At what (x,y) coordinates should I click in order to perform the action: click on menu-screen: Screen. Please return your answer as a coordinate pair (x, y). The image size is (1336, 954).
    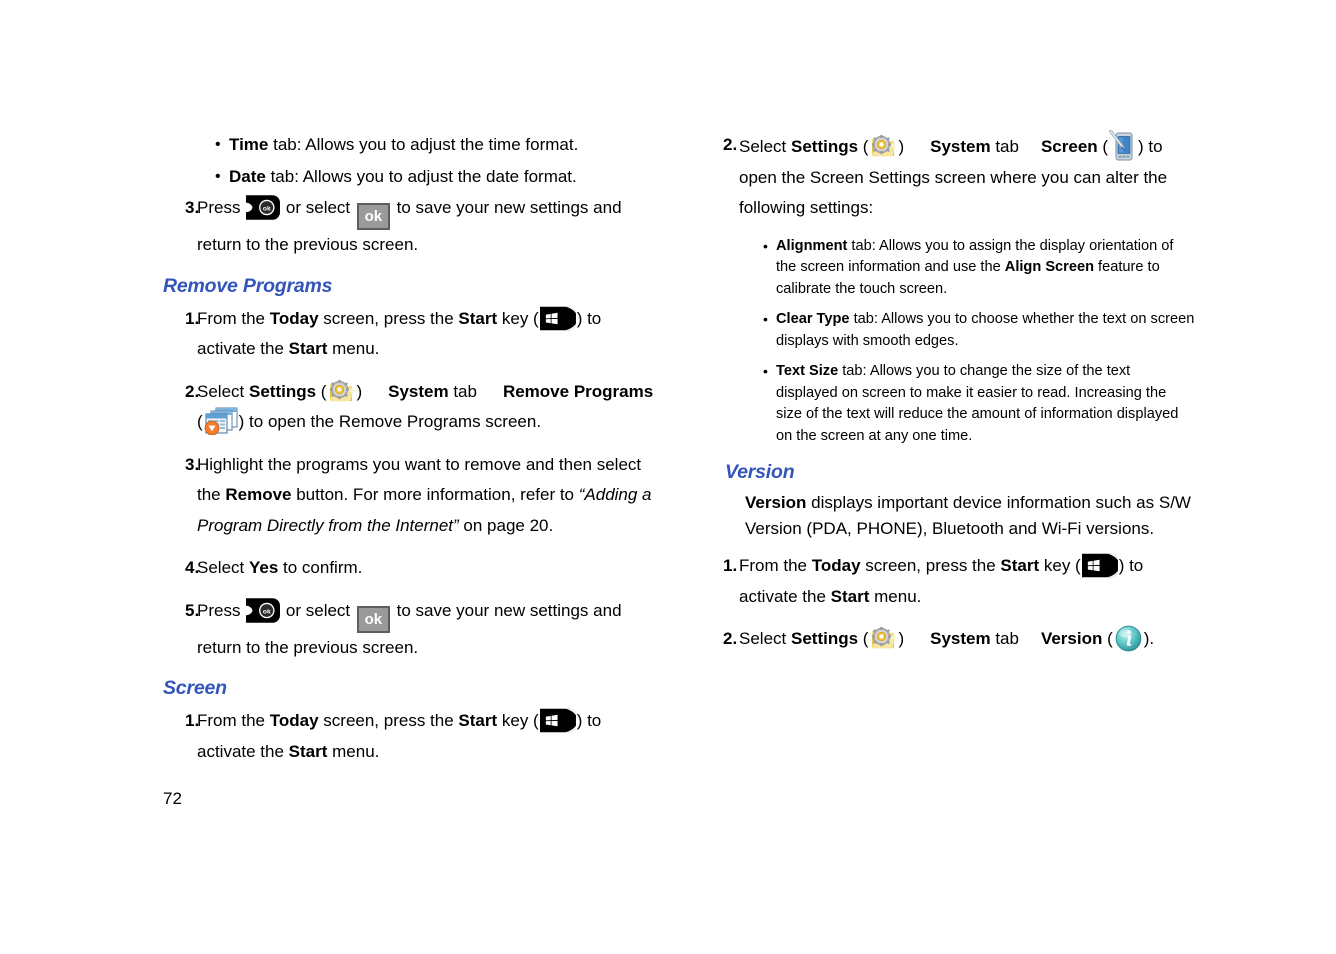
    Looking at the image, I should click on (1069, 146).